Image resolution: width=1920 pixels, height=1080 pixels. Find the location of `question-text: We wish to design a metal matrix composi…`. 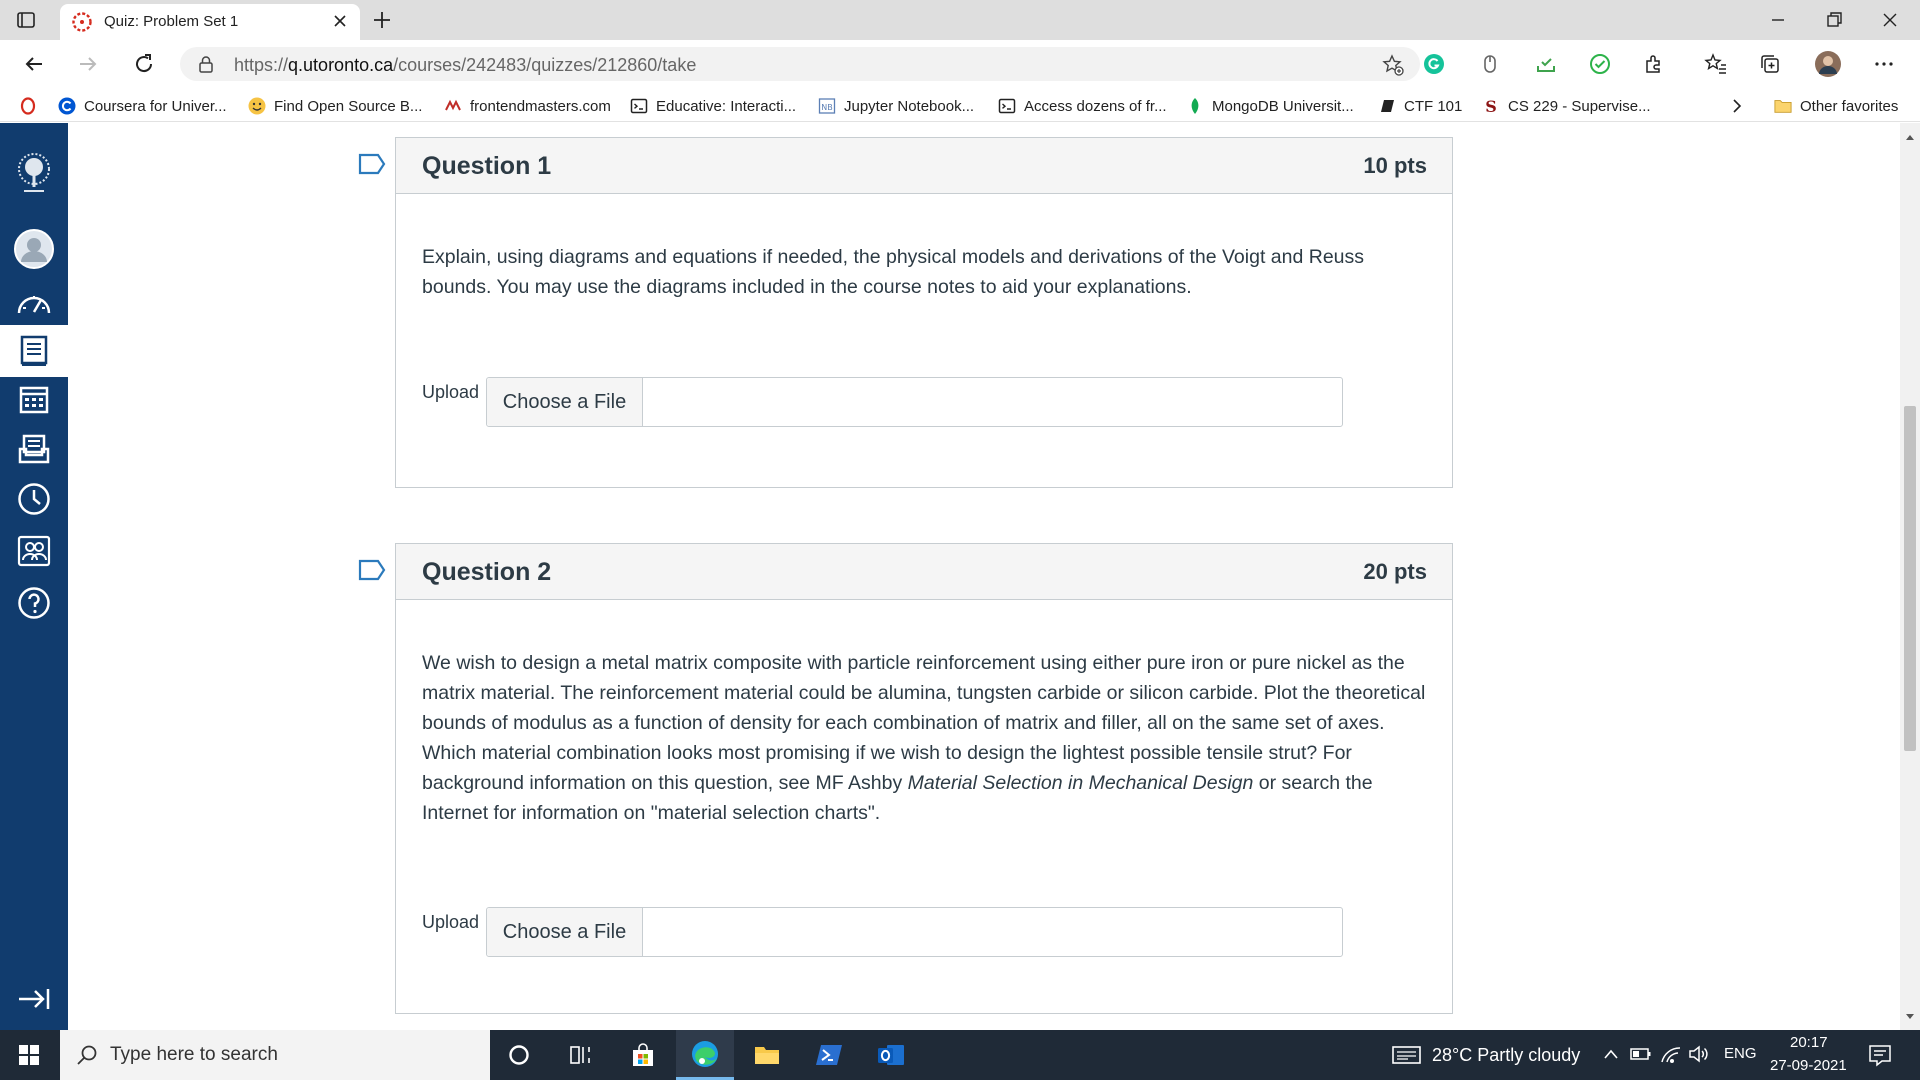

question-text: We wish to design a metal matrix composi… is located at coordinates (924, 738).